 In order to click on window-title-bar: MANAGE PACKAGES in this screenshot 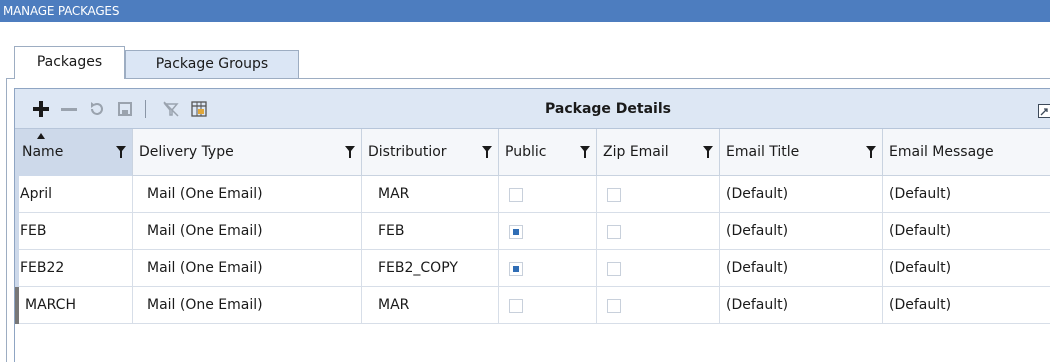, I will do `click(525, 11)`.